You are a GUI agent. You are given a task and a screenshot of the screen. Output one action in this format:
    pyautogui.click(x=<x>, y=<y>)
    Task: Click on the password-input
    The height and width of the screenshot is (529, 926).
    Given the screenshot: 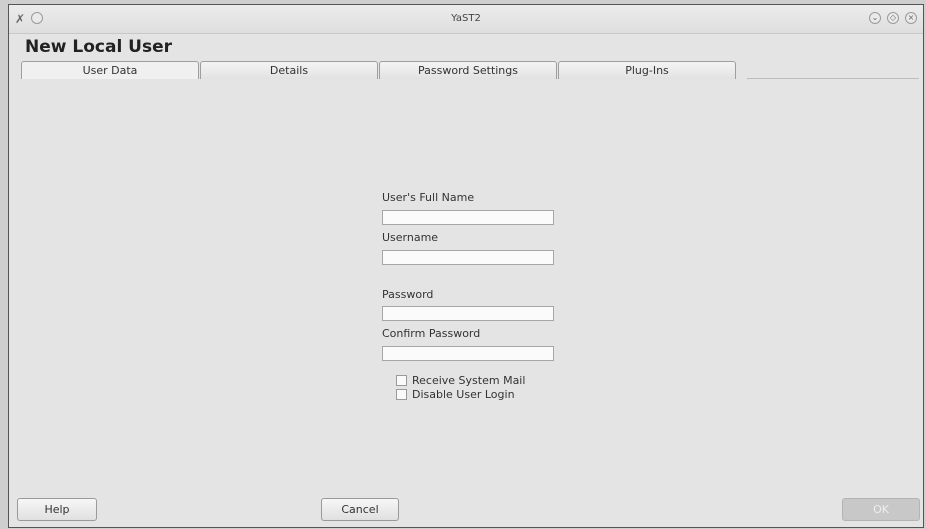 What is the action you would take?
    pyautogui.click(x=468, y=313)
    